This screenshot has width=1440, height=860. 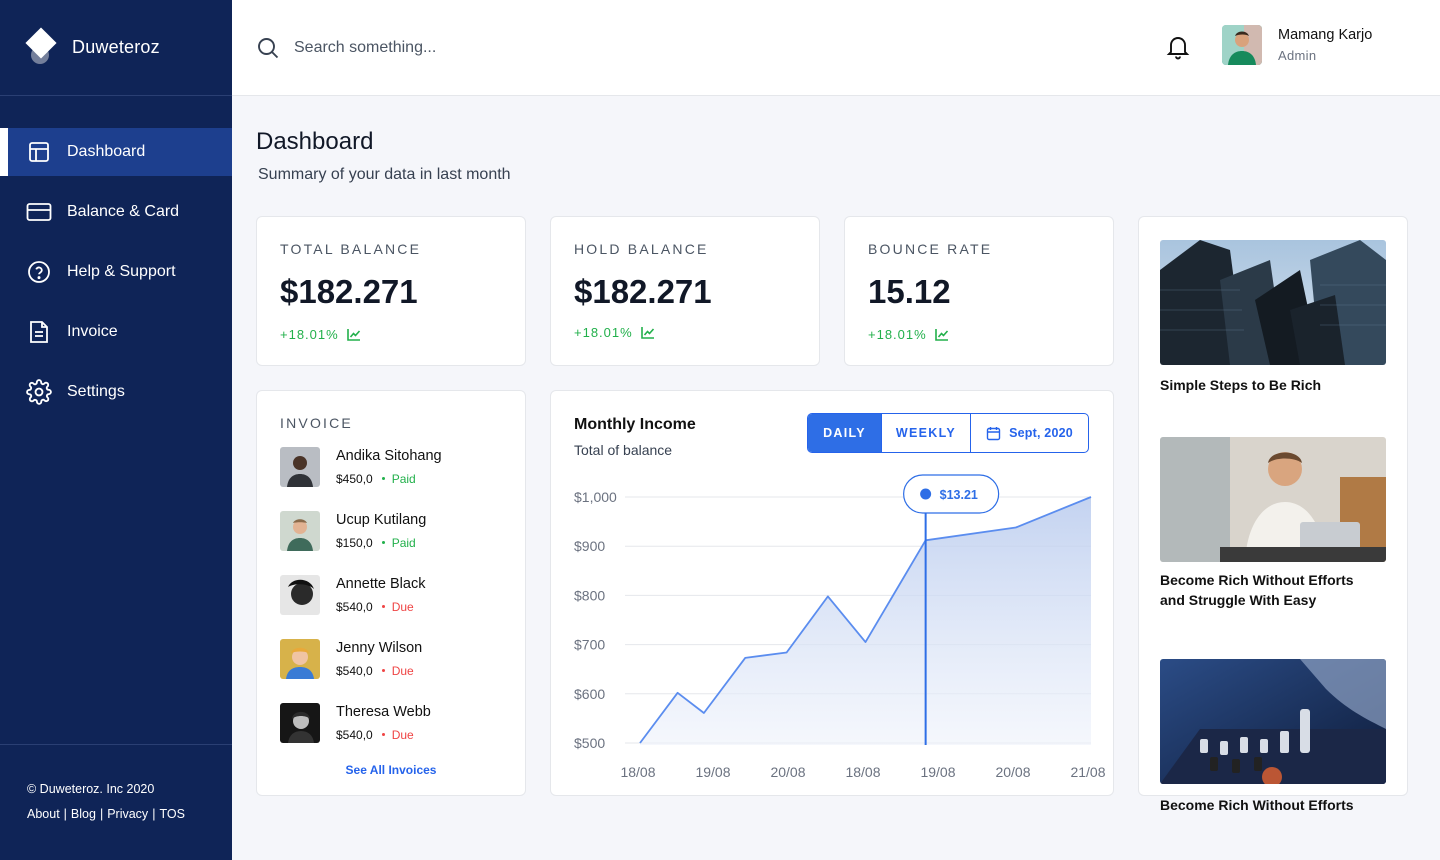 I want to click on stat-card-bounce-rate: BOUNCE RATE 15.12 +18.01%, so click(x=979, y=291).